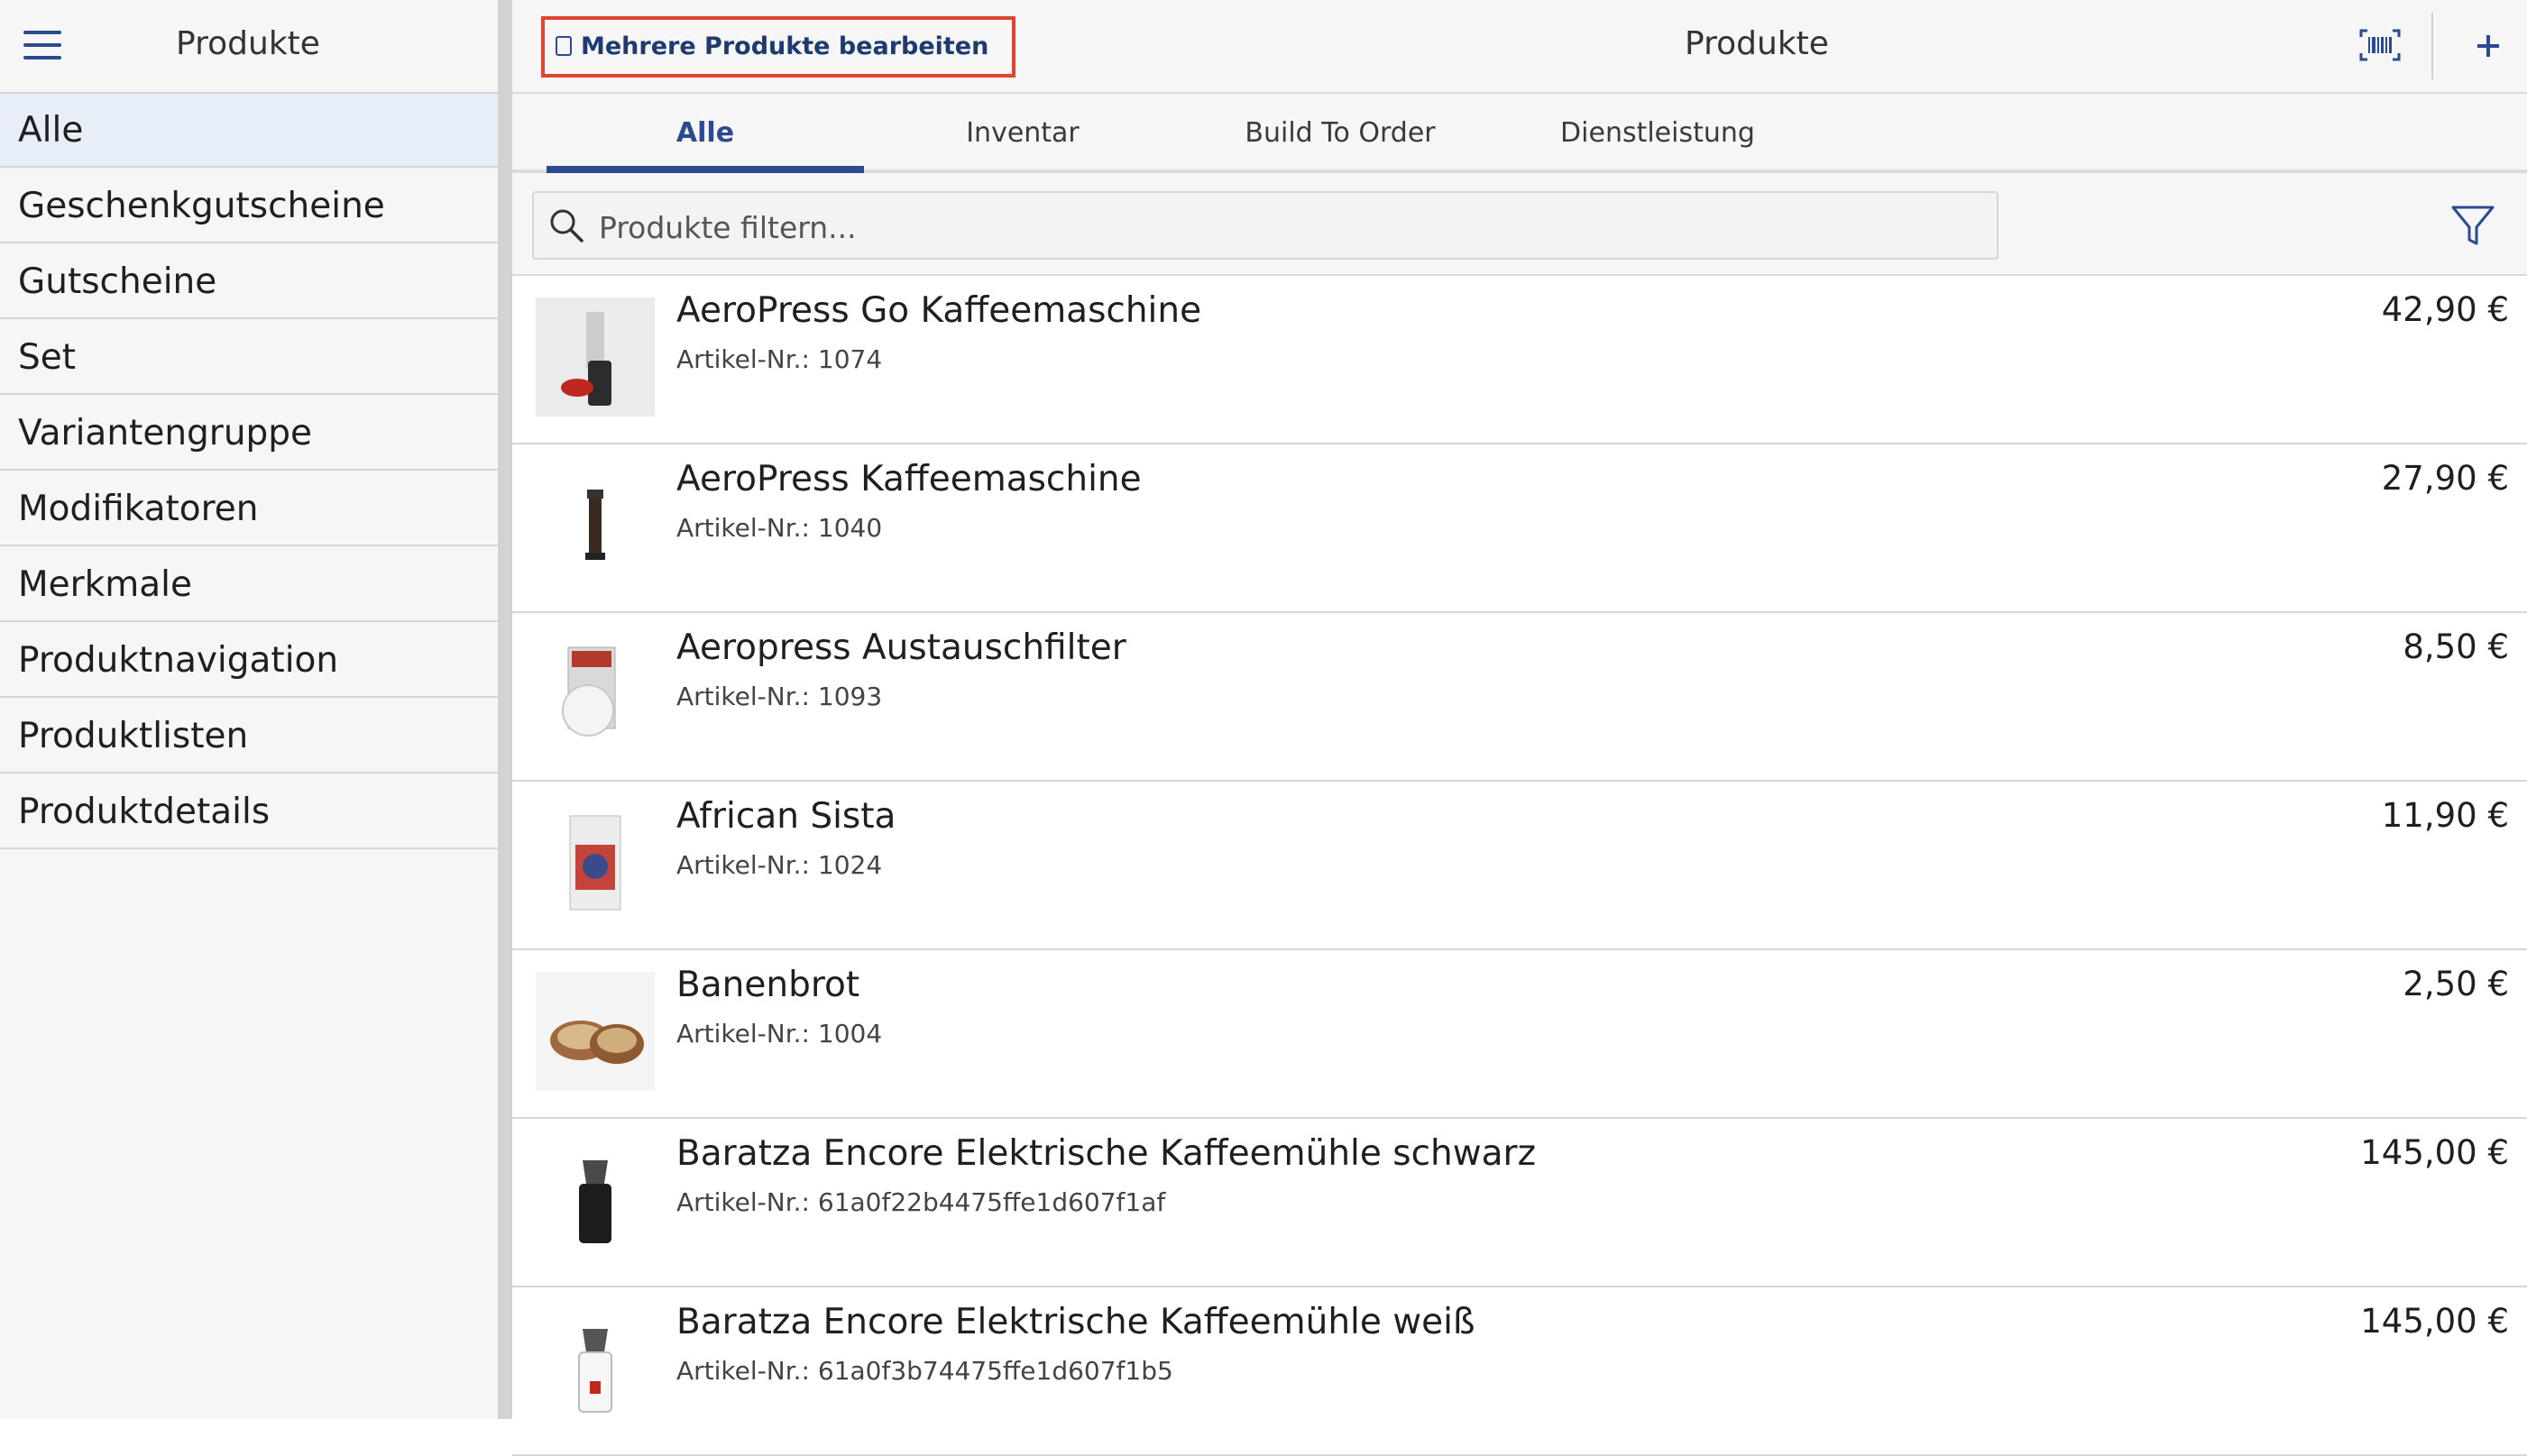  I want to click on product-sku: Artikel-Nr.: 1040, so click(779, 528).